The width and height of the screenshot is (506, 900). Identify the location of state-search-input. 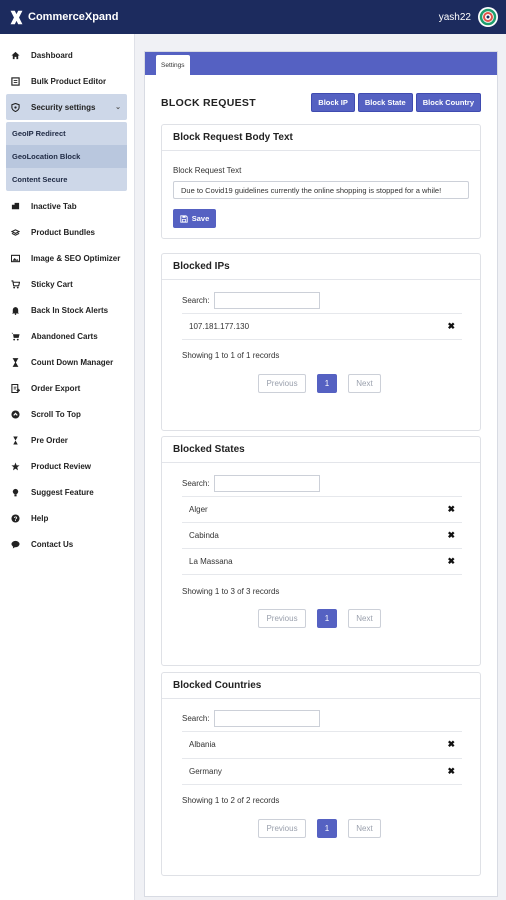
(266, 483).